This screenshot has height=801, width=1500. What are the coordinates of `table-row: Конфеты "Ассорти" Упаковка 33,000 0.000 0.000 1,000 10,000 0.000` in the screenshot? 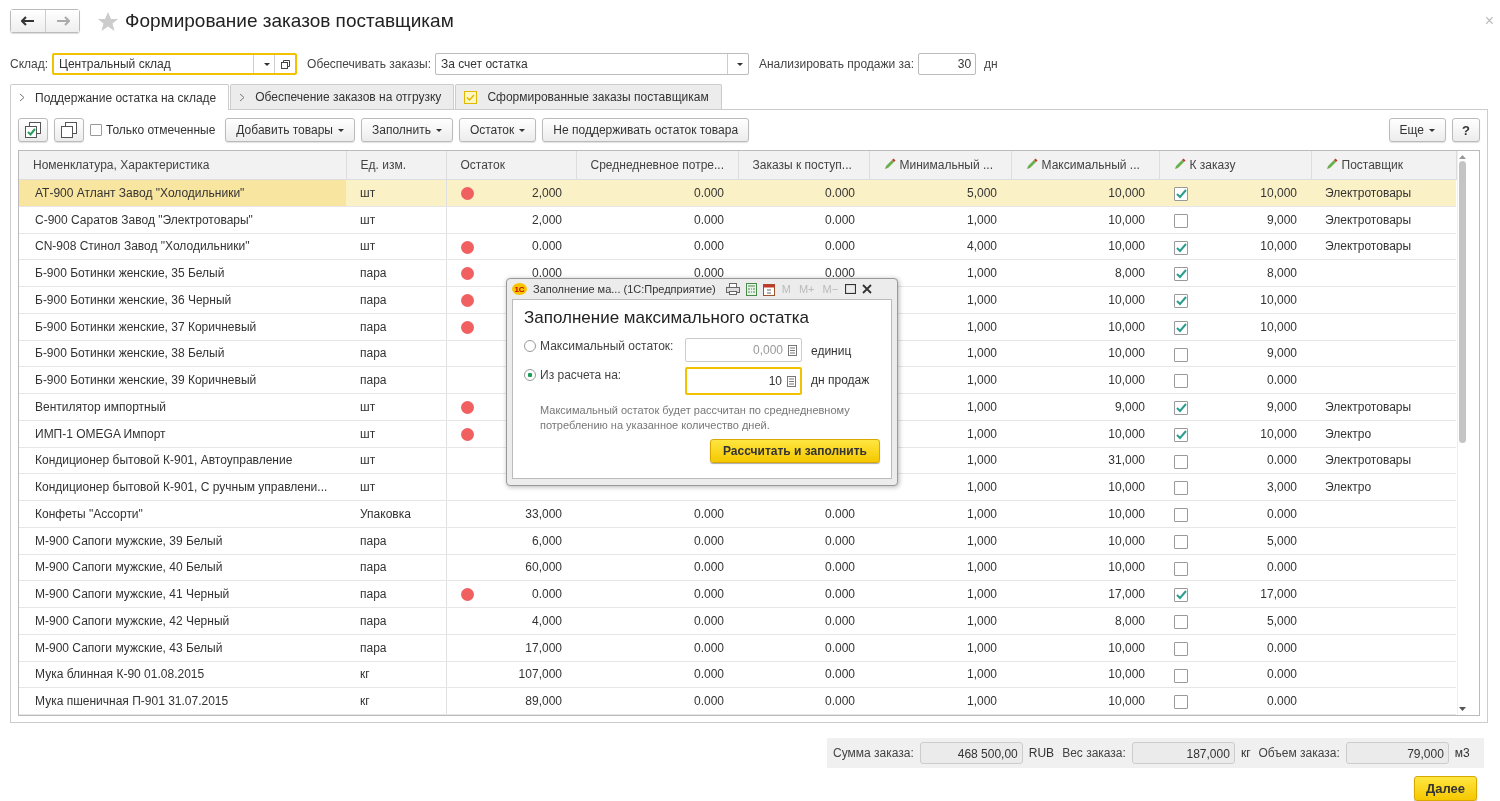 It's located at (737, 514).